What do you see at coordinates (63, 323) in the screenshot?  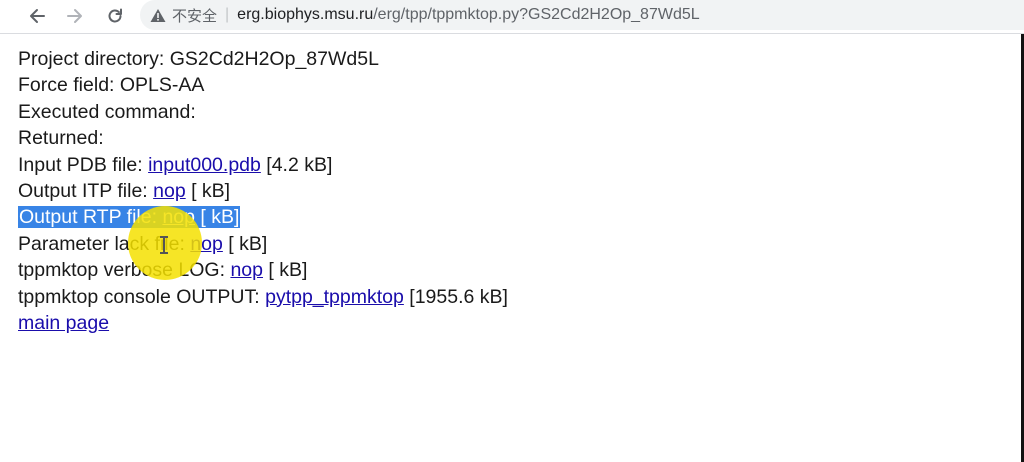 I see `main-page-link: main page` at bounding box center [63, 323].